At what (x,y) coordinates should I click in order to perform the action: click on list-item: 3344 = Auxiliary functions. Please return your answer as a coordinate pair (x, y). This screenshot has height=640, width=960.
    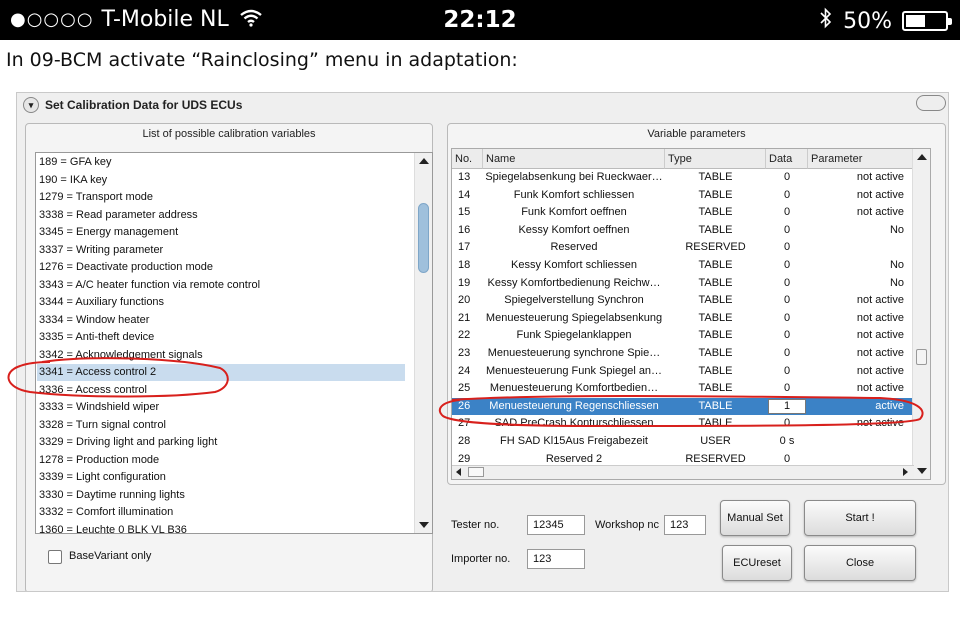
    Looking at the image, I should click on (101, 302).